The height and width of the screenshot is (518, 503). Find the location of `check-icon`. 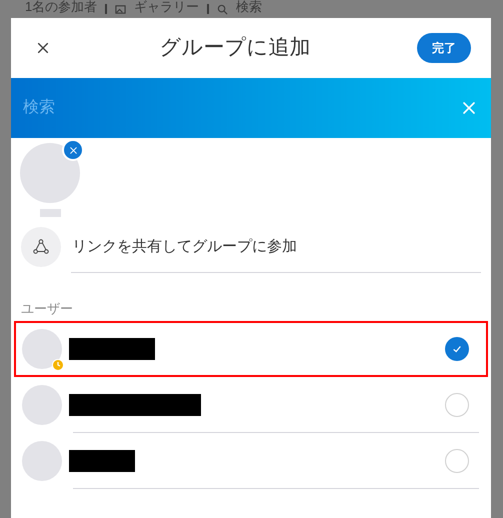

check-icon is located at coordinates (457, 349).